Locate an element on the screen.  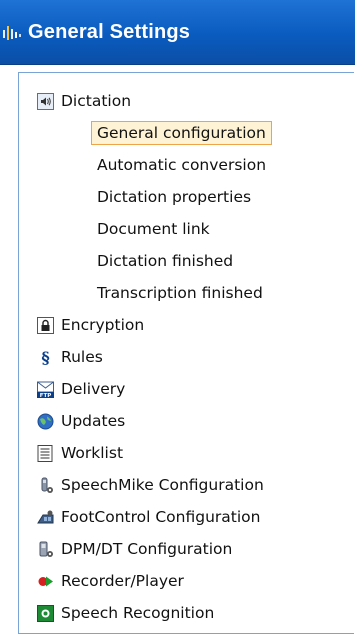
tree-item-label: DPM/DT Configuration is located at coordinates (147, 549).